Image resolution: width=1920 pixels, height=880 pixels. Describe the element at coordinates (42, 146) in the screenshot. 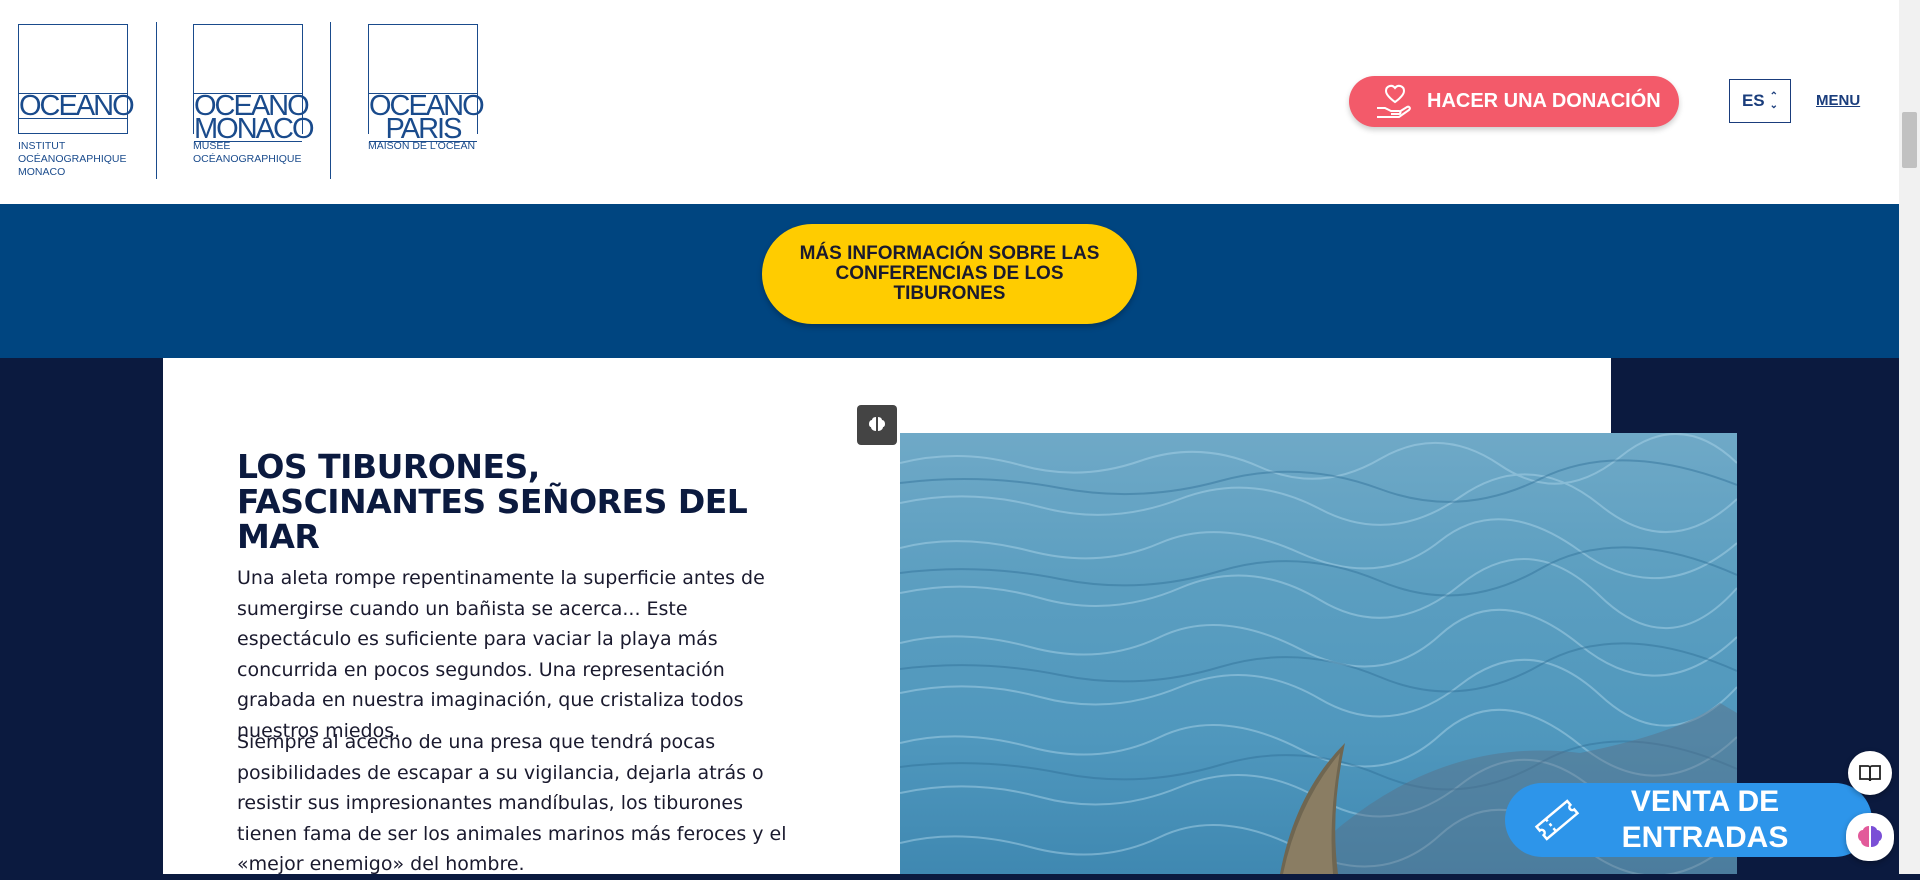

I see `logo-subtitle-line: INSTITUT` at that location.